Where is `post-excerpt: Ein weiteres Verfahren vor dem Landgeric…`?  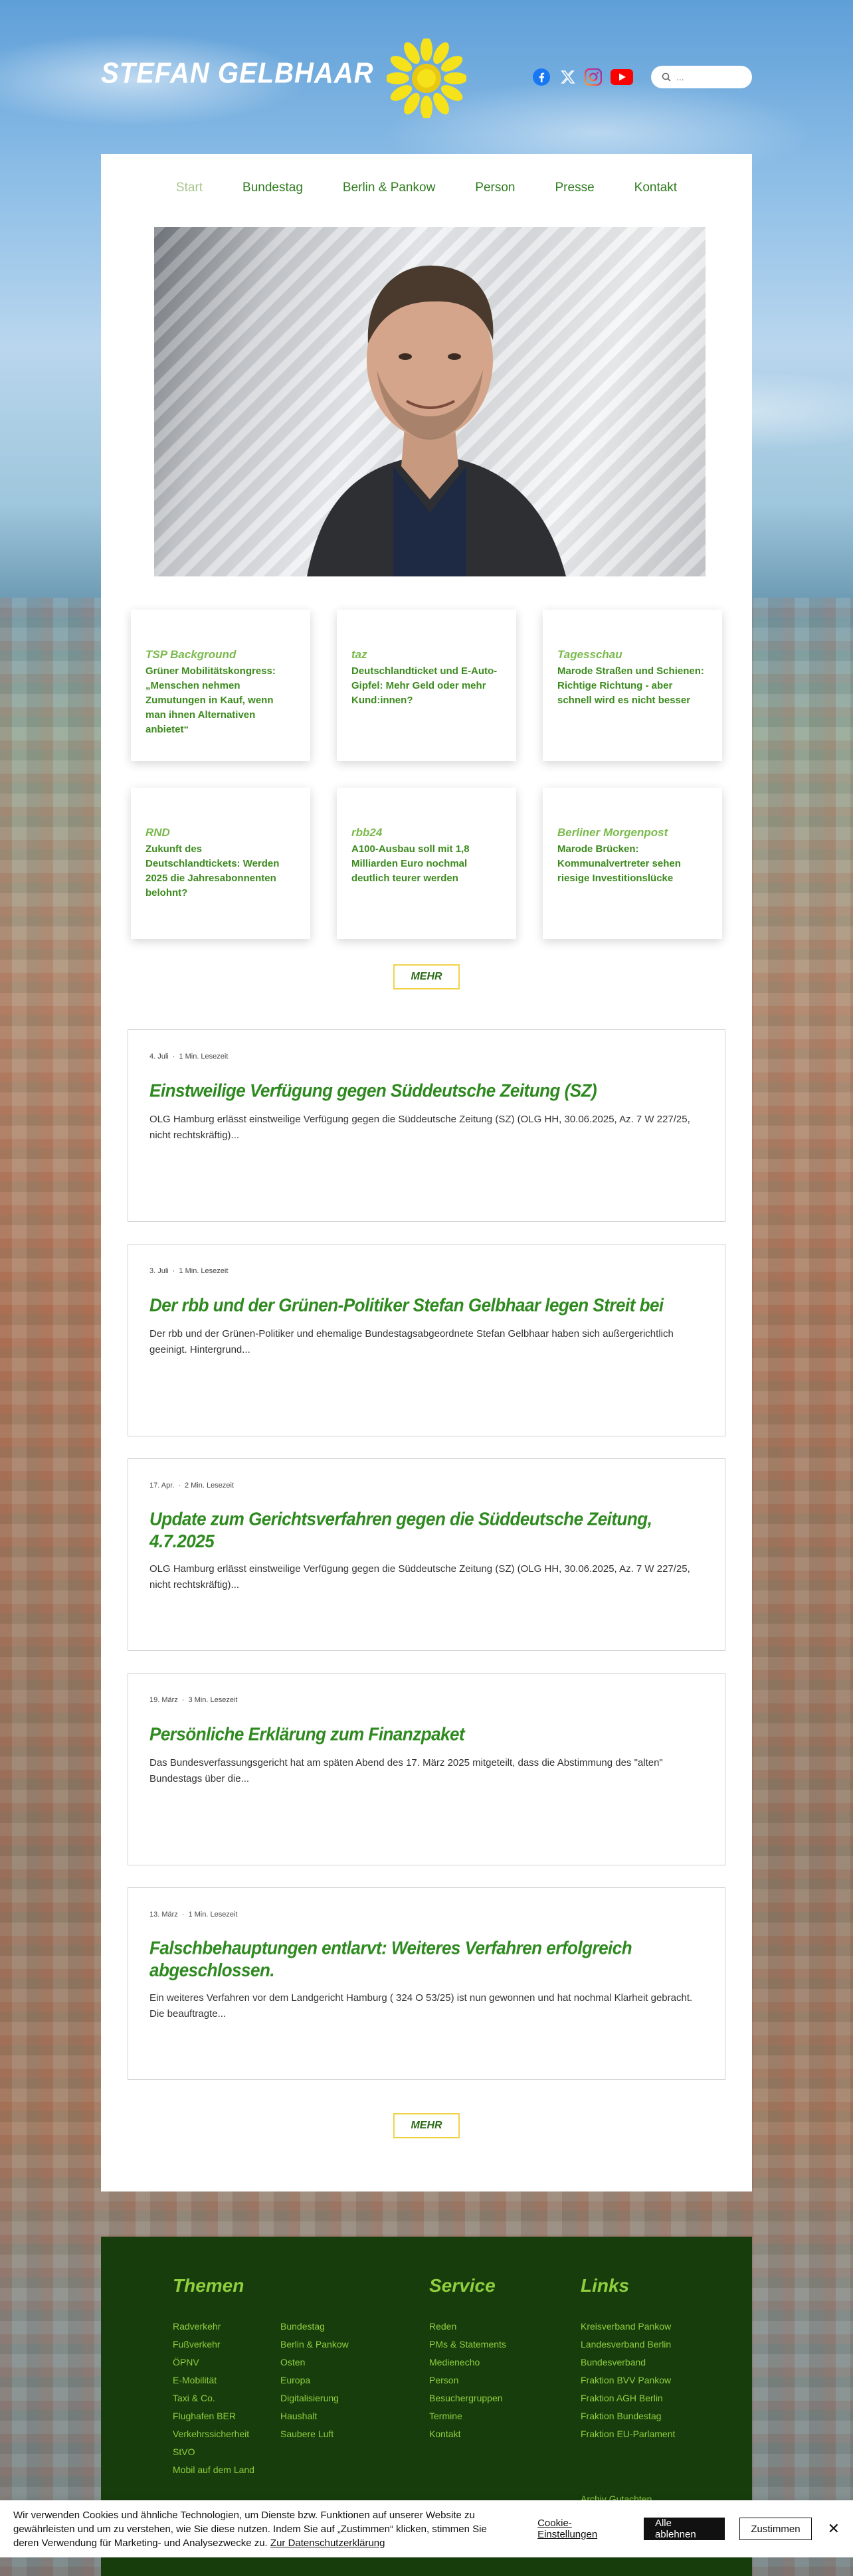 post-excerpt: Ein weiteres Verfahren vor dem Landgeric… is located at coordinates (421, 2005).